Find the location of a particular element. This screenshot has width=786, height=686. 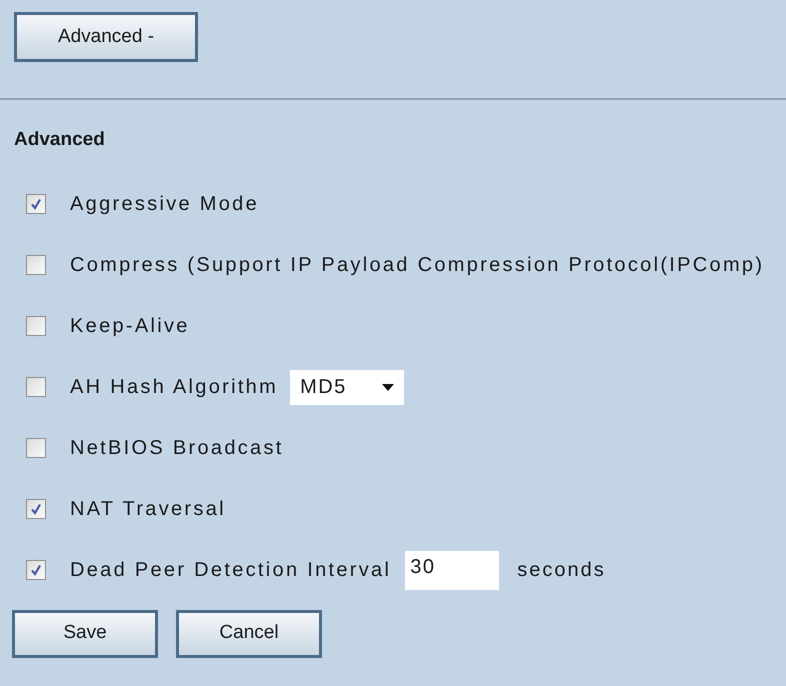

advanced-toggle-button: Advanced - is located at coordinates (106, 37).